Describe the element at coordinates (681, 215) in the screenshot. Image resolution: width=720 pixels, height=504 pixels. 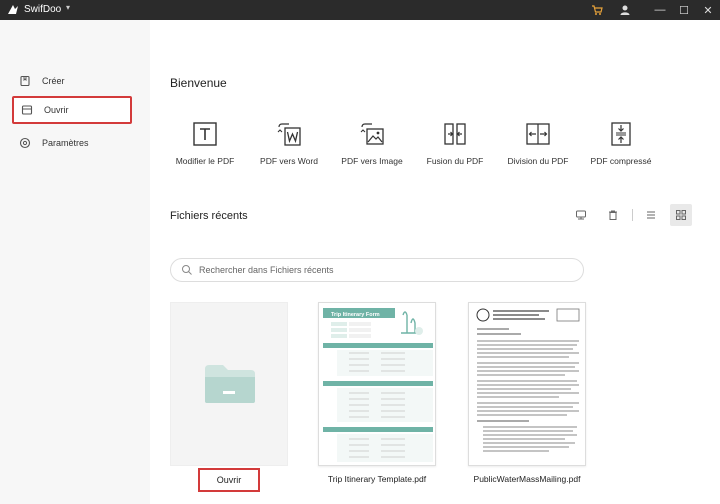
I see `grid-view-icon` at that location.